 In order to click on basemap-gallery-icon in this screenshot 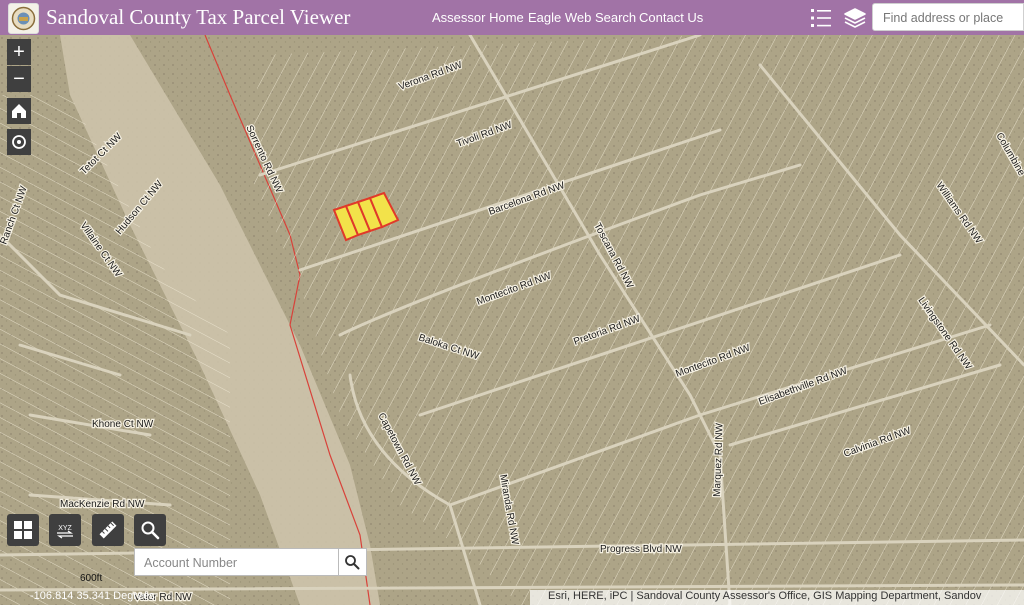, I will do `click(23, 530)`.